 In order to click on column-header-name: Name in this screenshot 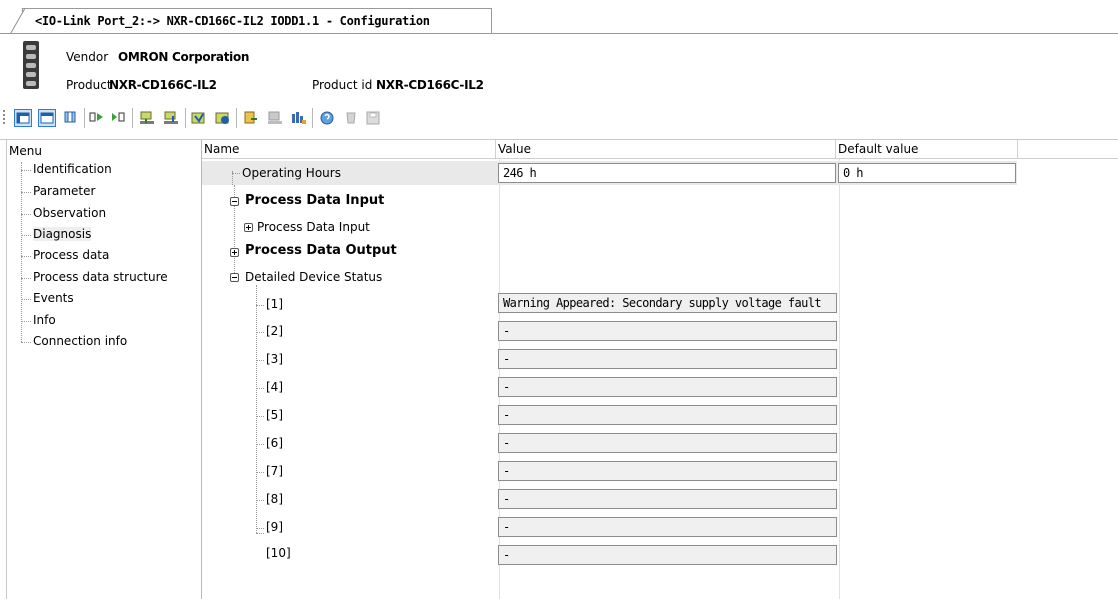, I will do `click(349, 149)`.